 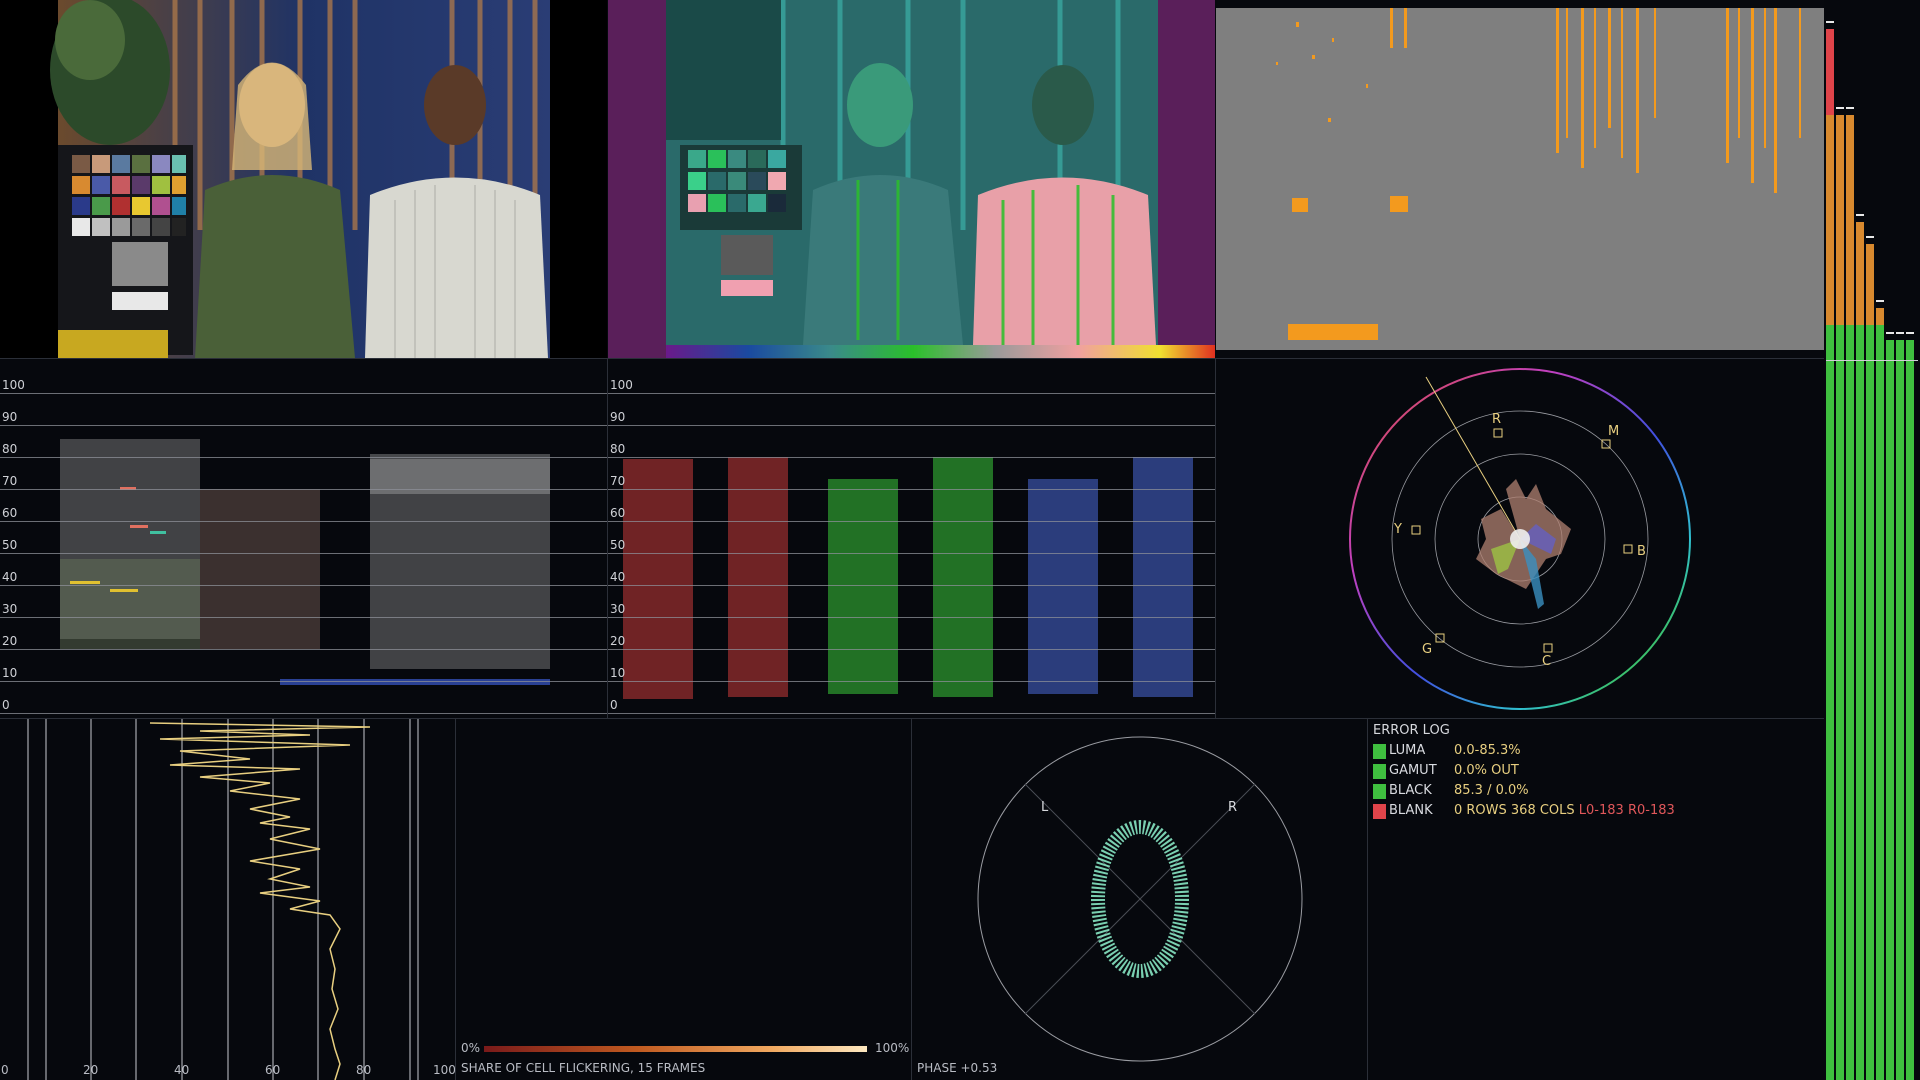 I want to click on error-row-black: BLACK 85.3 / 0.0%, so click(x=1593, y=792).